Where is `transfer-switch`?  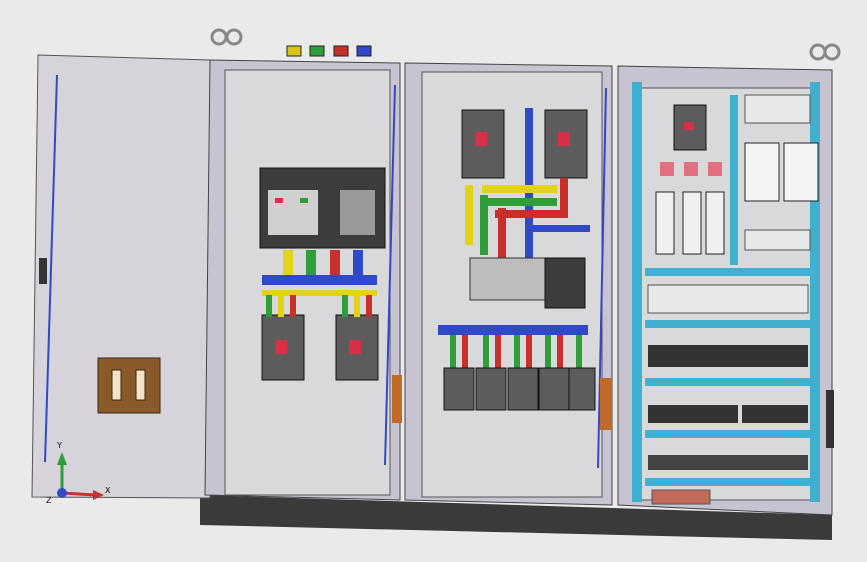 transfer-switch is located at coordinates (527, 283).